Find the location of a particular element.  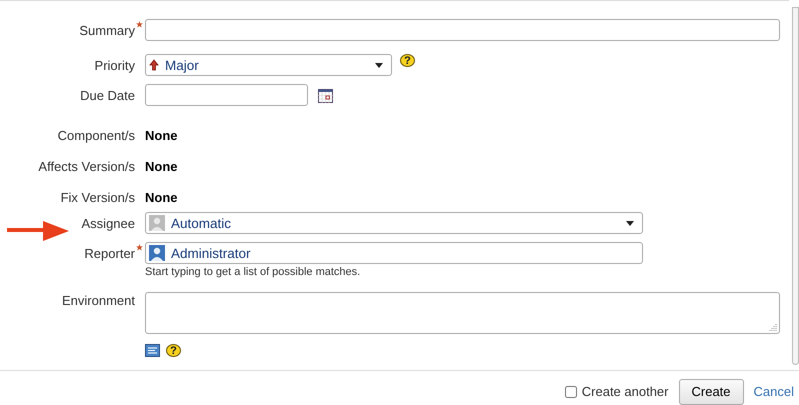

field-label: Component/s is located at coordinates (96, 135).